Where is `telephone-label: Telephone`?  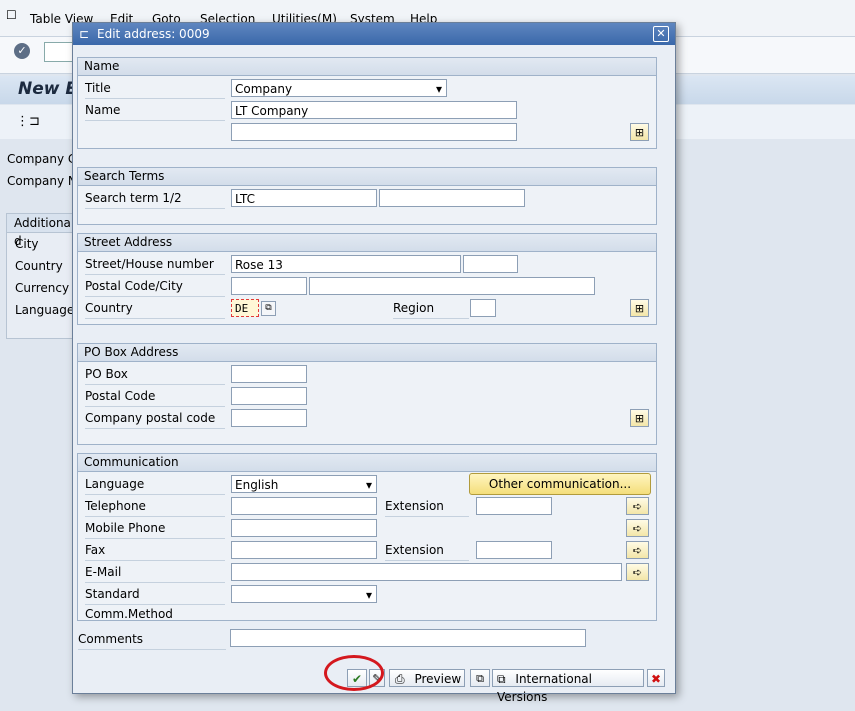 telephone-label: Telephone is located at coordinates (155, 506).